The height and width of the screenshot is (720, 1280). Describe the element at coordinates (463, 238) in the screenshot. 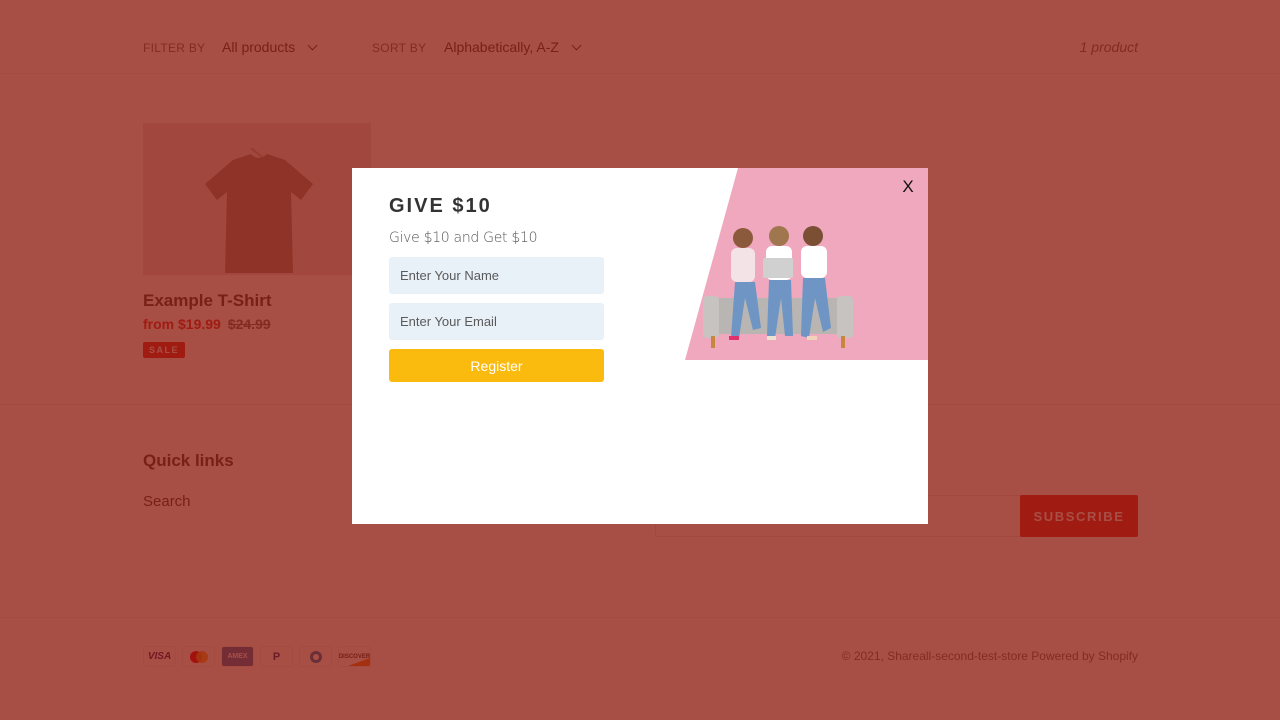

I see `popup-subtitle: Give $10 and Get $10` at that location.